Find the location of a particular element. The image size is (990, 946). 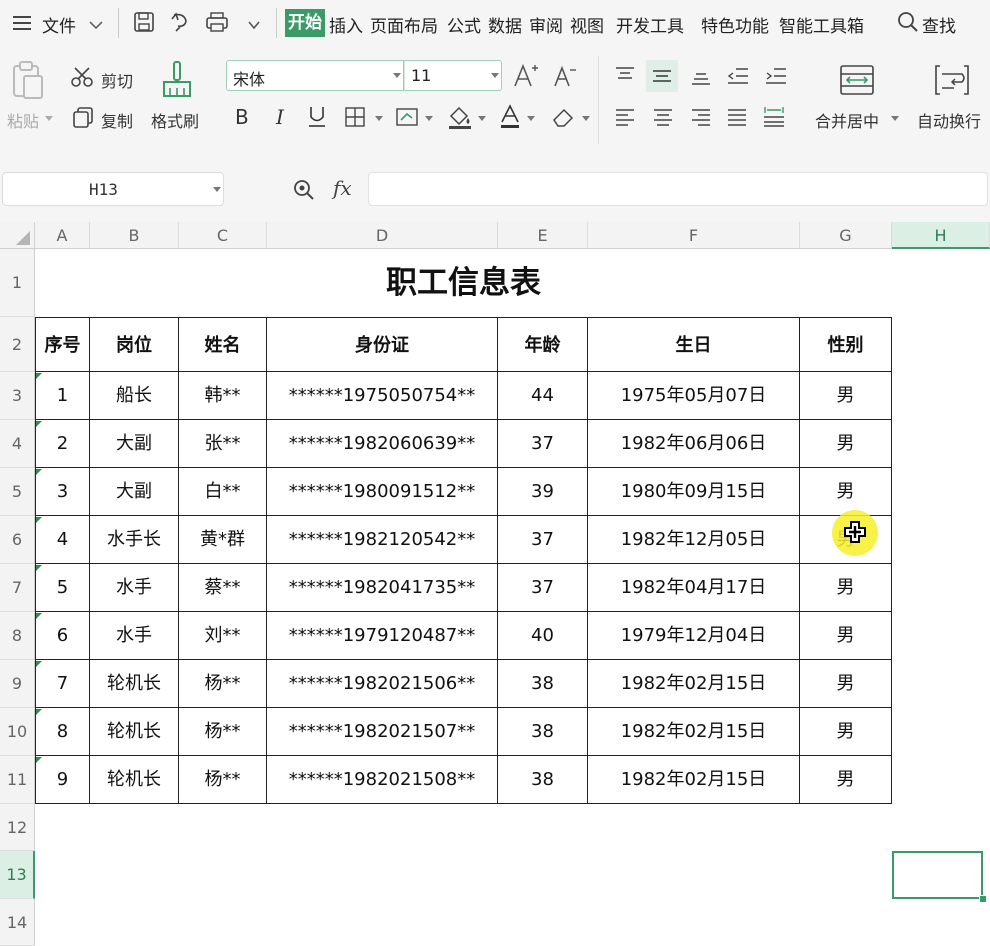

tab-formulas: 公式 is located at coordinates (464, 24).